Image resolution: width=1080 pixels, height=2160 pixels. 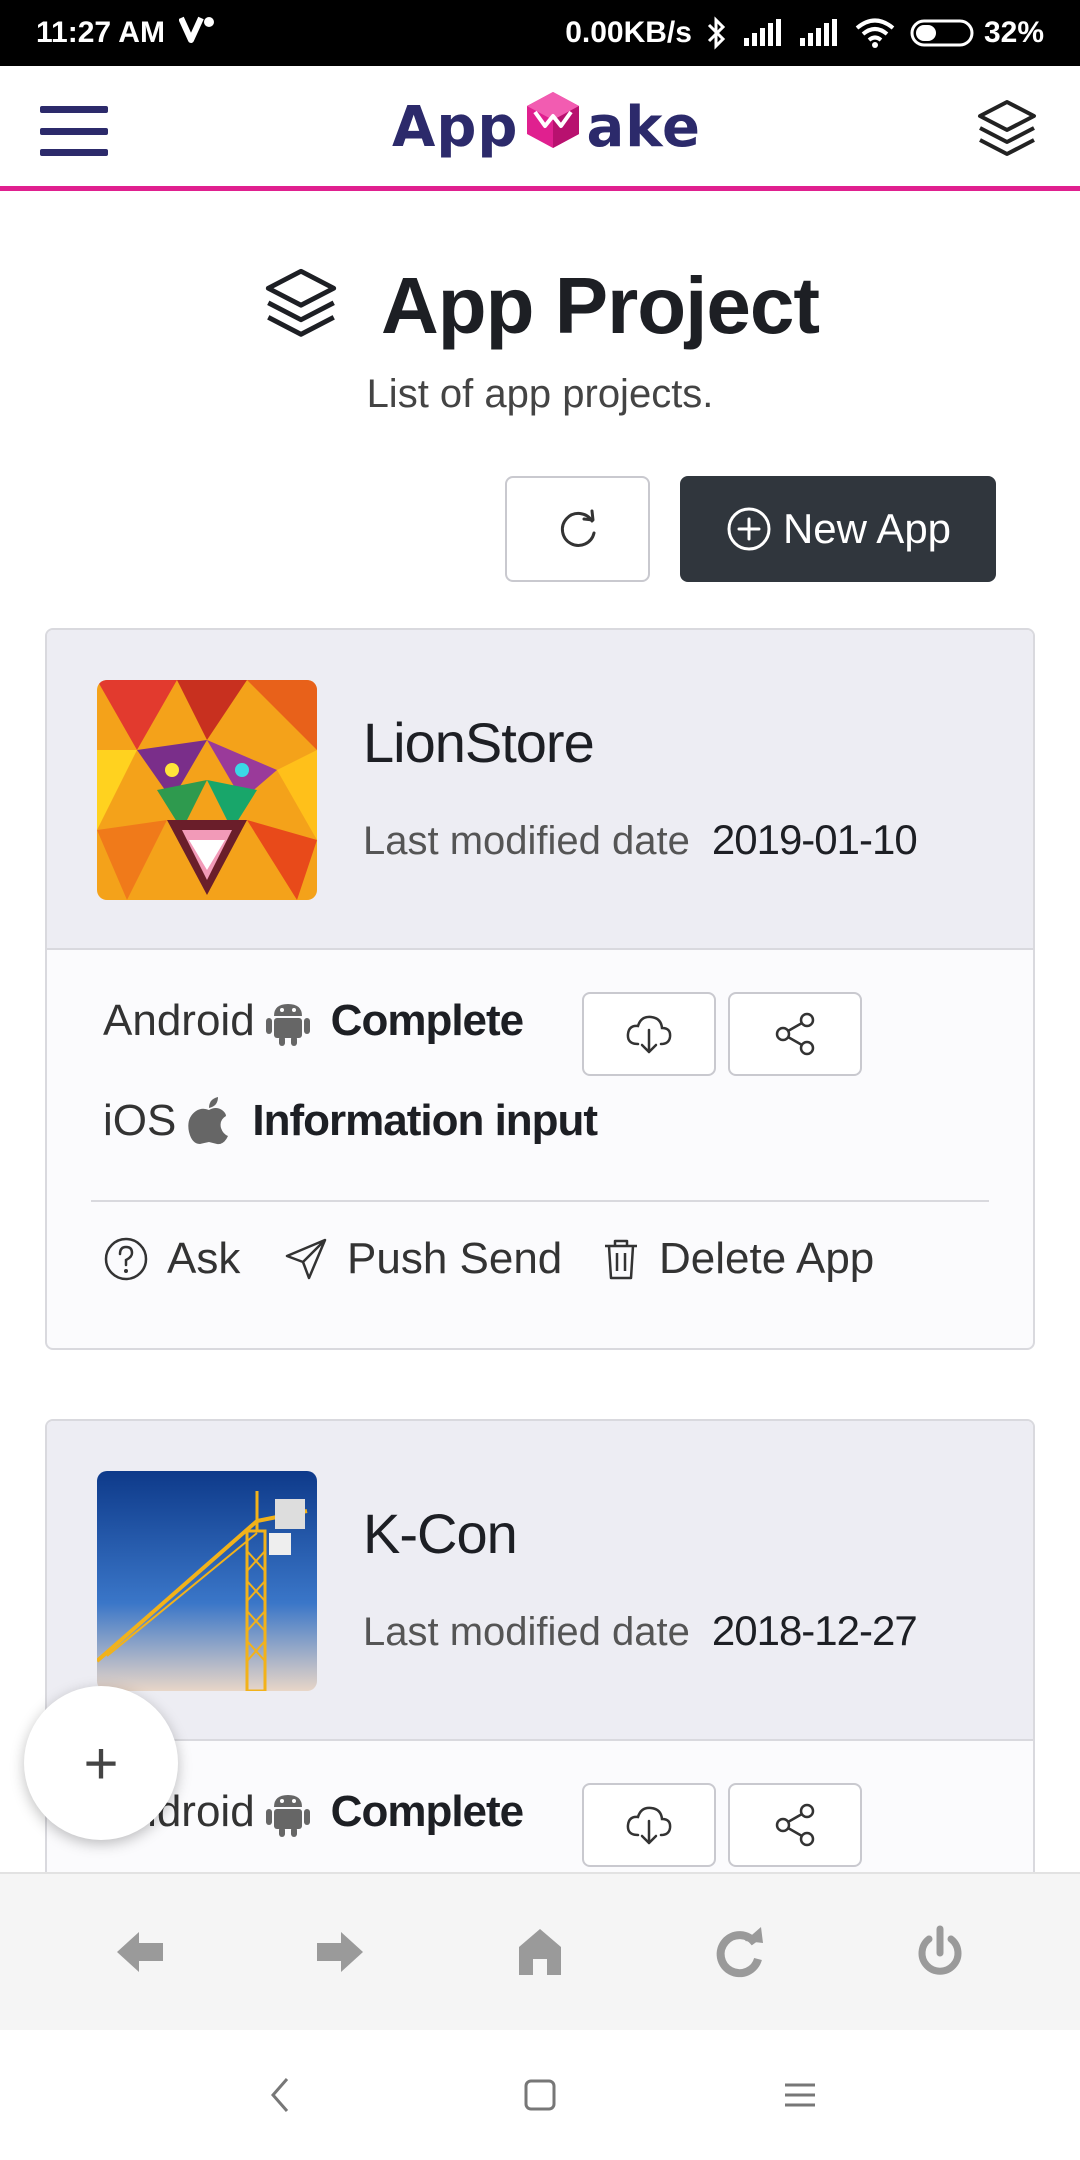 I want to click on last-modified: Last modified date 2019-01-10, so click(x=640, y=840).